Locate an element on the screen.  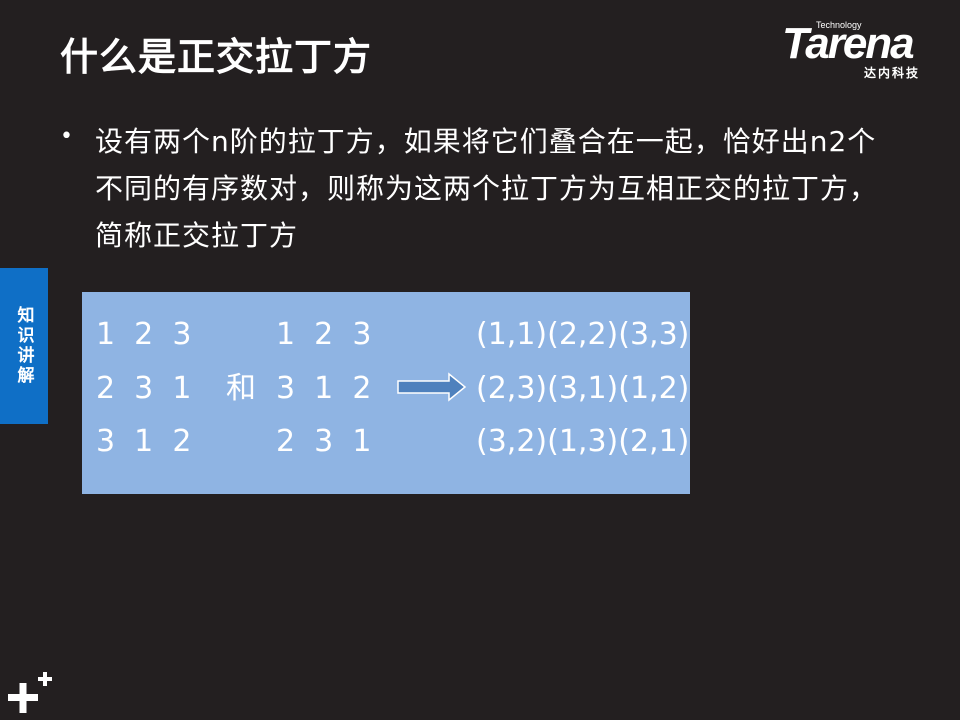
square-b-row-3: 2 3 1 is located at coordinates (324, 441).